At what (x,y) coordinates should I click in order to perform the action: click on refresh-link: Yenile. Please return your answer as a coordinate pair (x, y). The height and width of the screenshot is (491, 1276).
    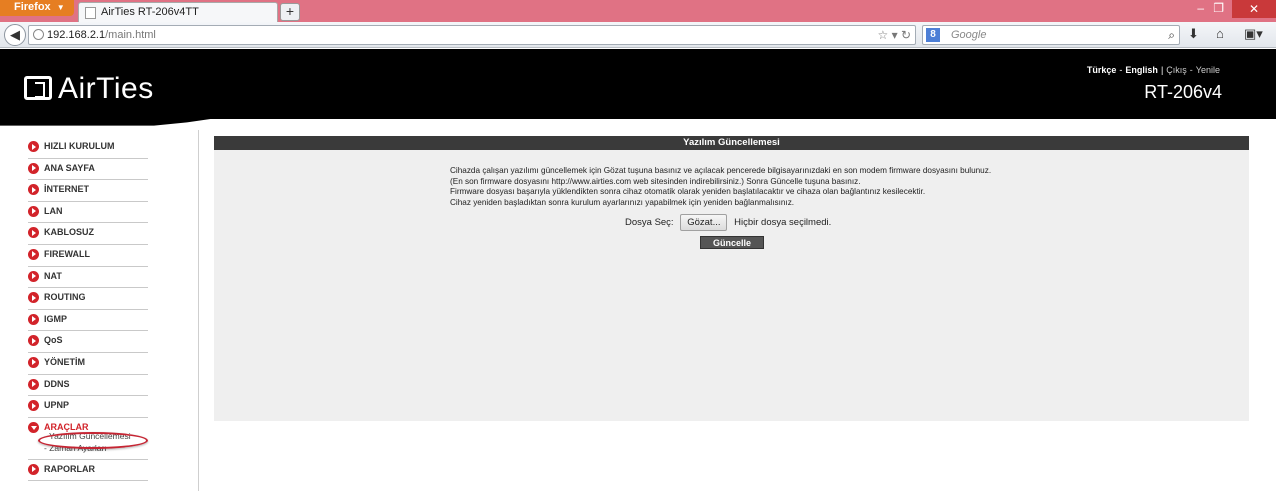
    Looking at the image, I should click on (1208, 70).